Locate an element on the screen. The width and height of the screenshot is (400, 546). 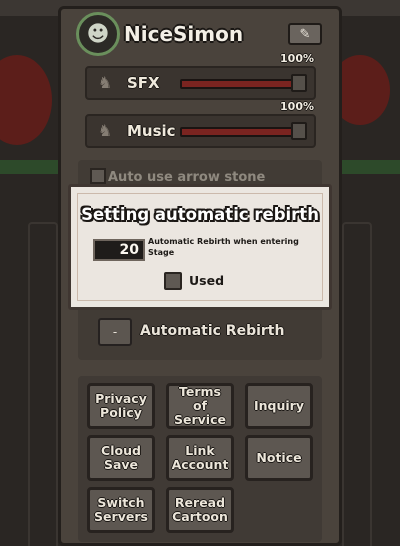
link-account-button: Link Account is located at coordinates (200, 458).